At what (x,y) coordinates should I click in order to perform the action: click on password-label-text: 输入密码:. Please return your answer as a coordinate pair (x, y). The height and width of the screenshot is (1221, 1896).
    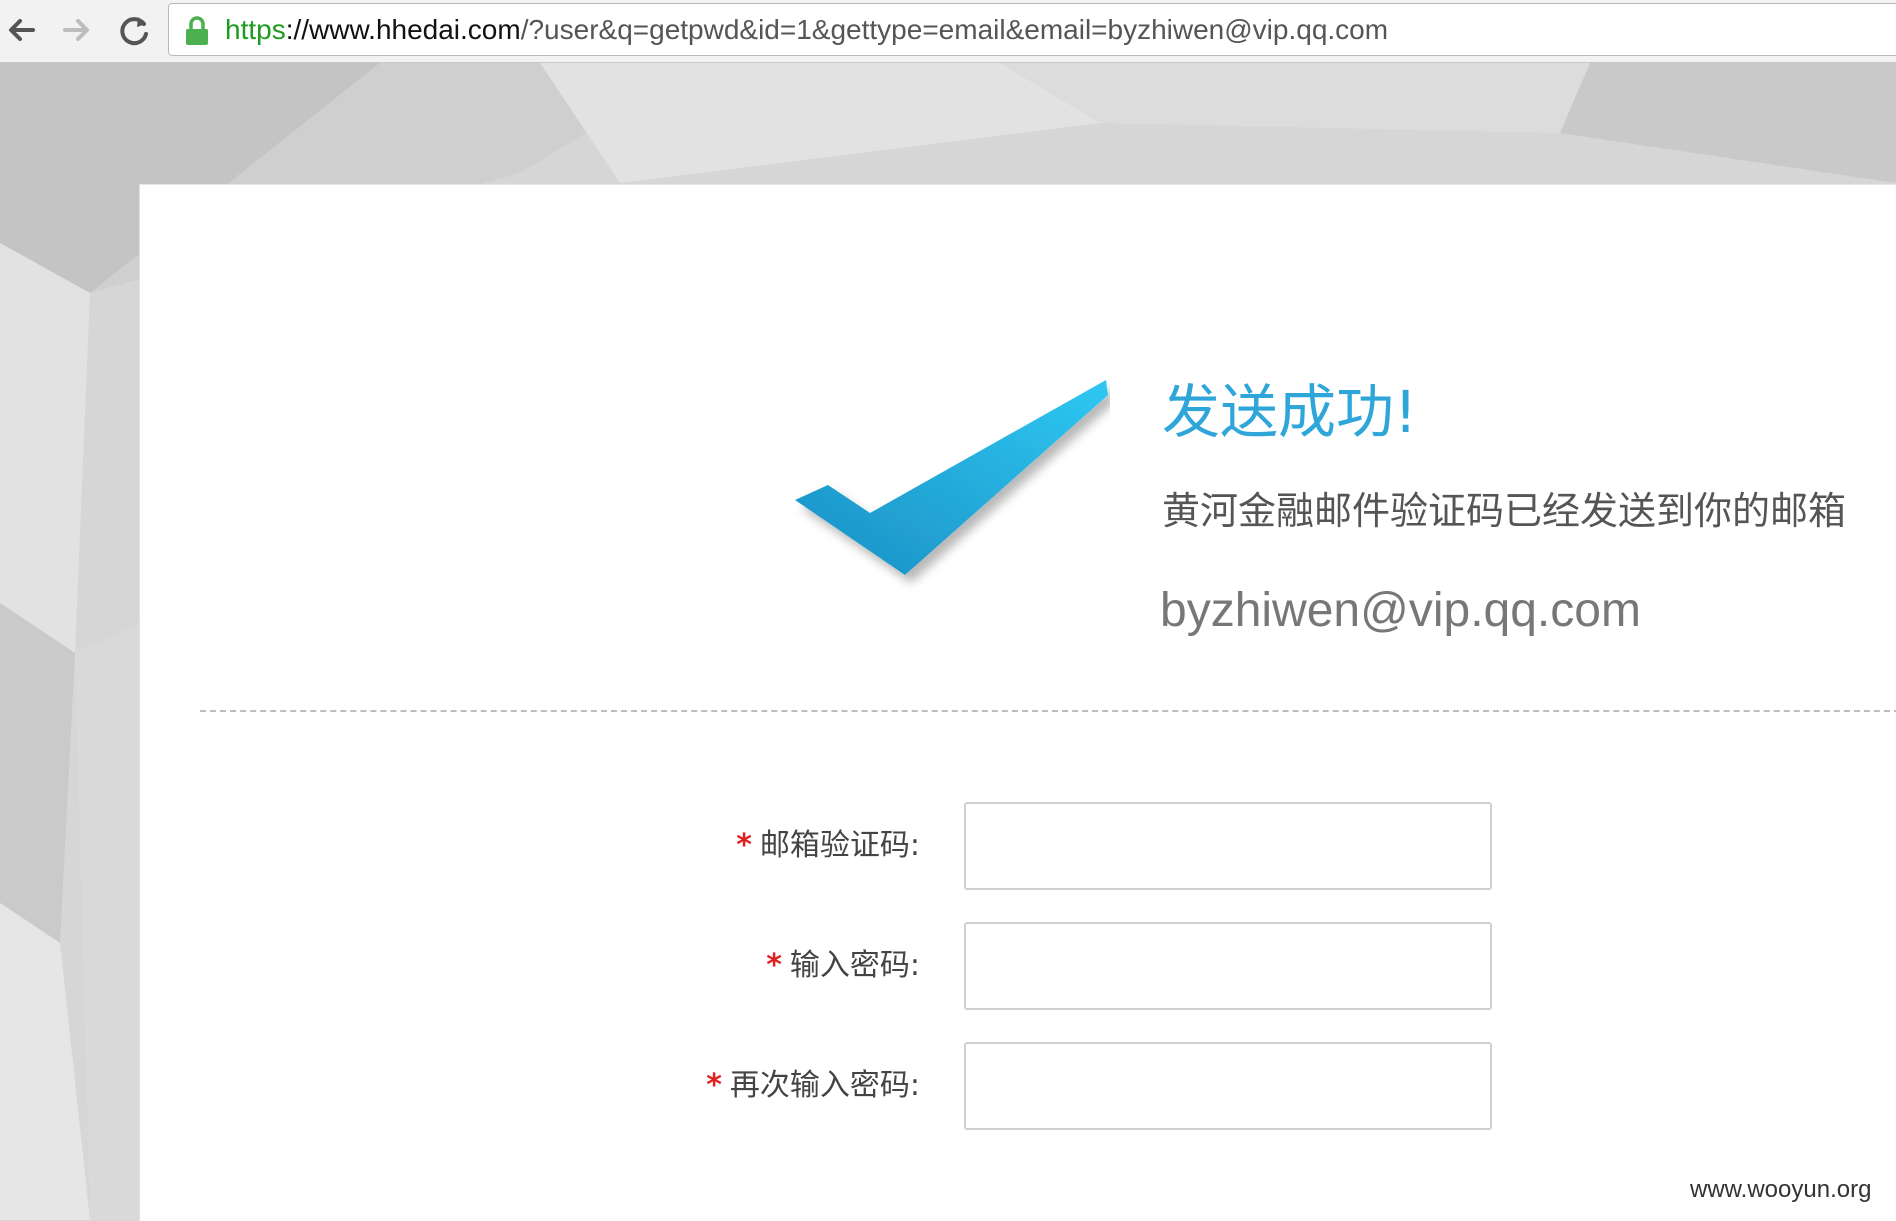
    Looking at the image, I should click on (854, 965).